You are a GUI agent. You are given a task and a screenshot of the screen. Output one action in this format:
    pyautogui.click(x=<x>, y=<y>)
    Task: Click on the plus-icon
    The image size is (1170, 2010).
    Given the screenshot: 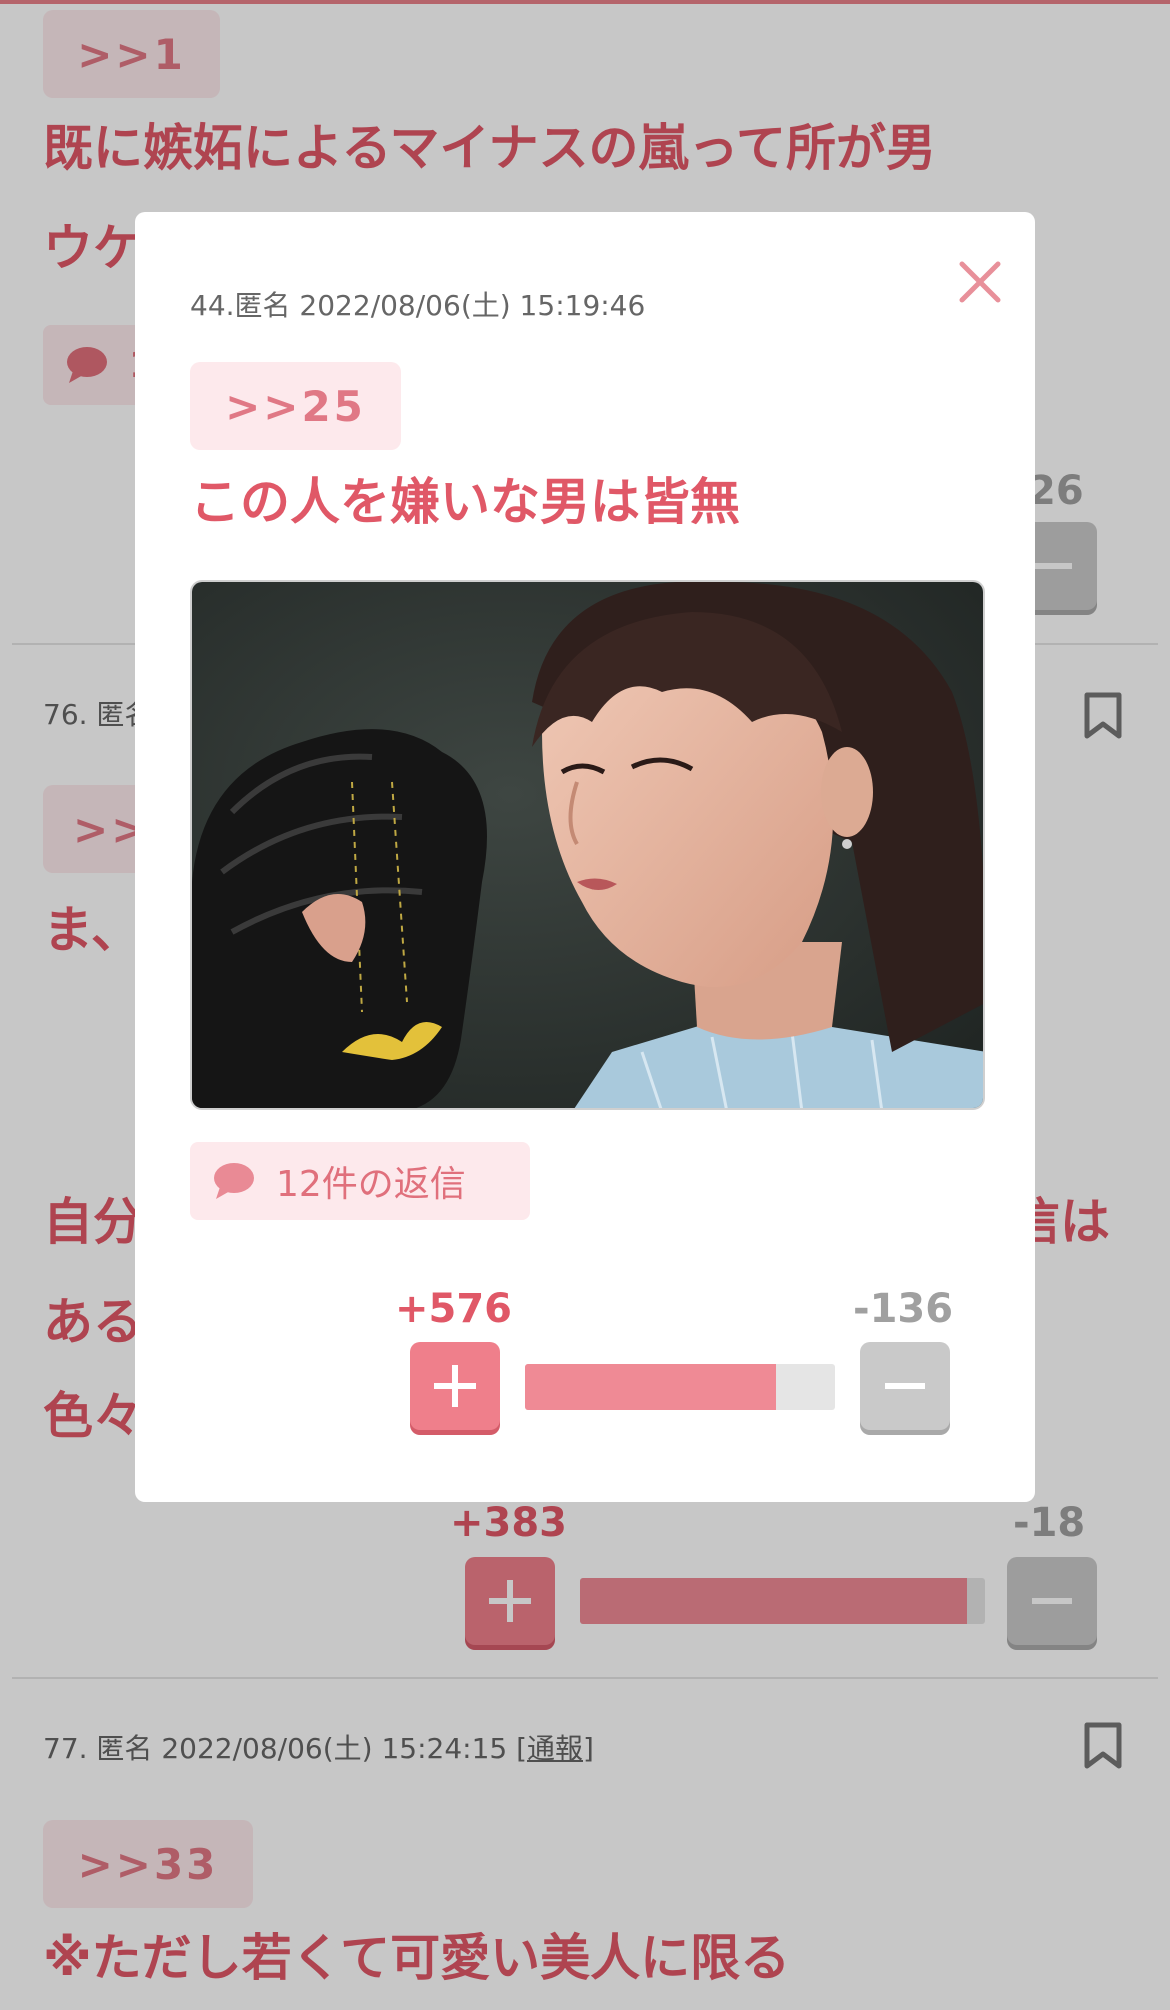 What is the action you would take?
    pyautogui.click(x=455, y=1386)
    